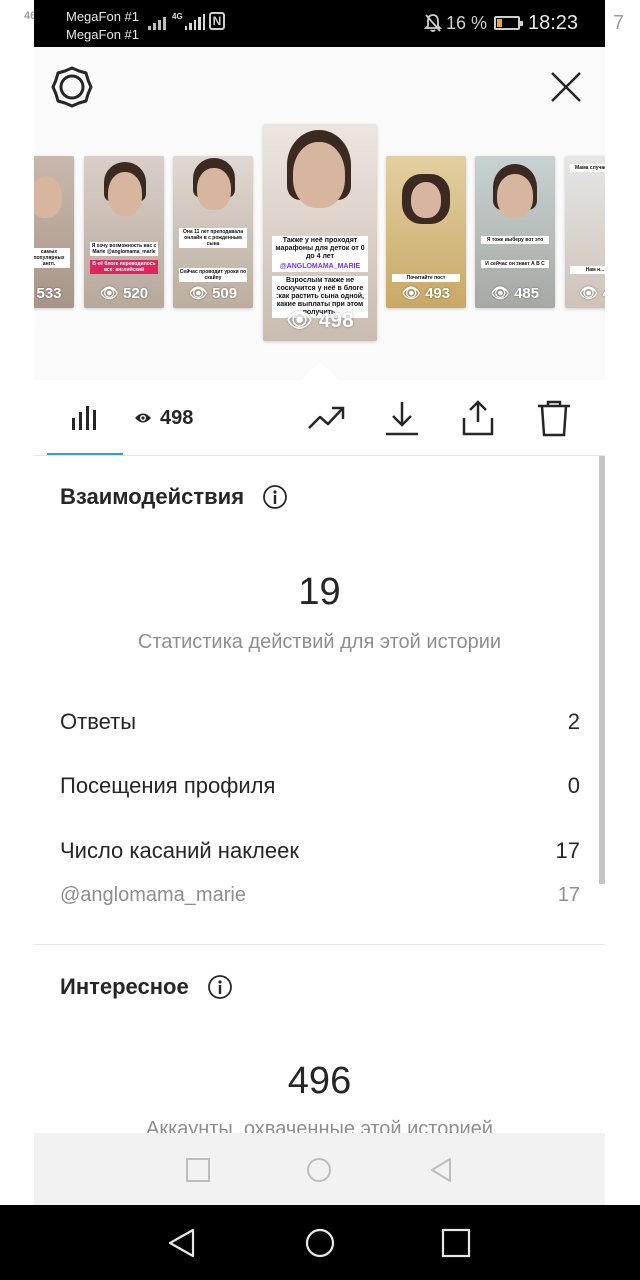 Image resolution: width=640 pixels, height=1280 pixels. What do you see at coordinates (515, 293) in the screenshot?
I see `story-view-count: 👁 485` at bounding box center [515, 293].